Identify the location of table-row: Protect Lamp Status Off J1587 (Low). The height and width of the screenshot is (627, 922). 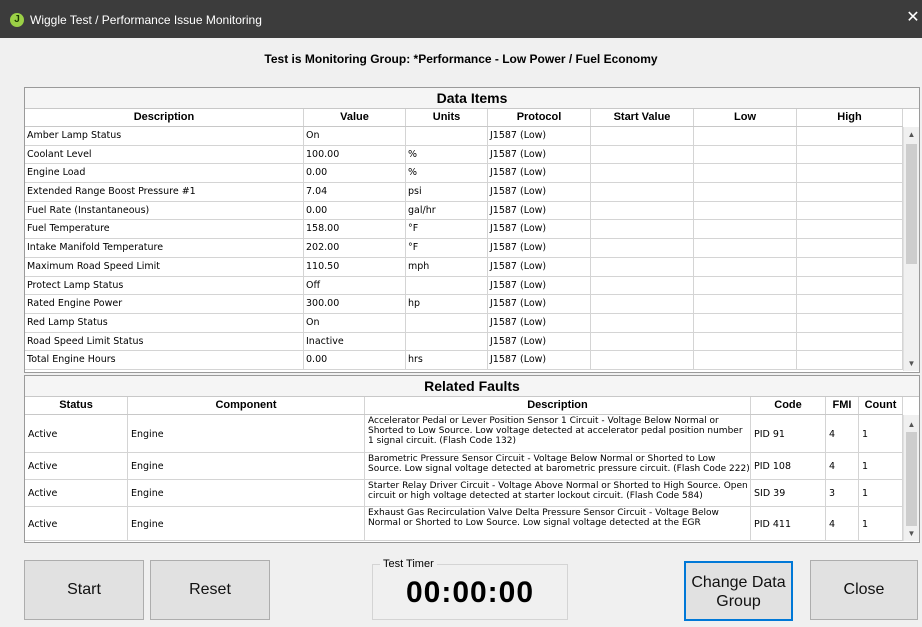
(464, 286).